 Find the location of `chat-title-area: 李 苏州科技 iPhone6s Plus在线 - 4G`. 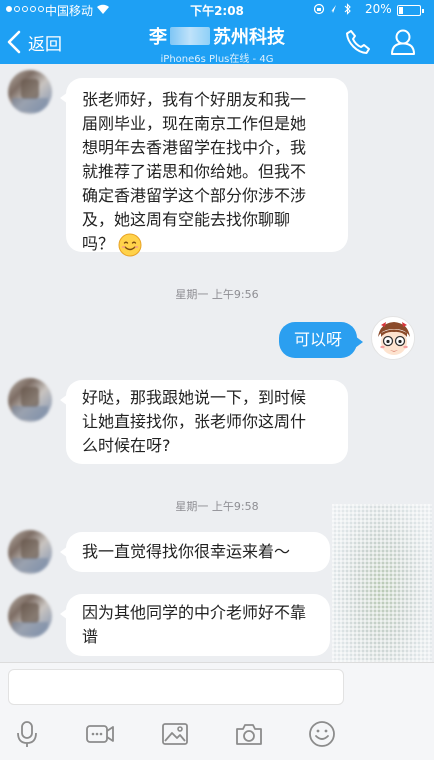

chat-title-area: 李 苏州科技 iPhone6s Plus在线 - 4G is located at coordinates (217, 44).